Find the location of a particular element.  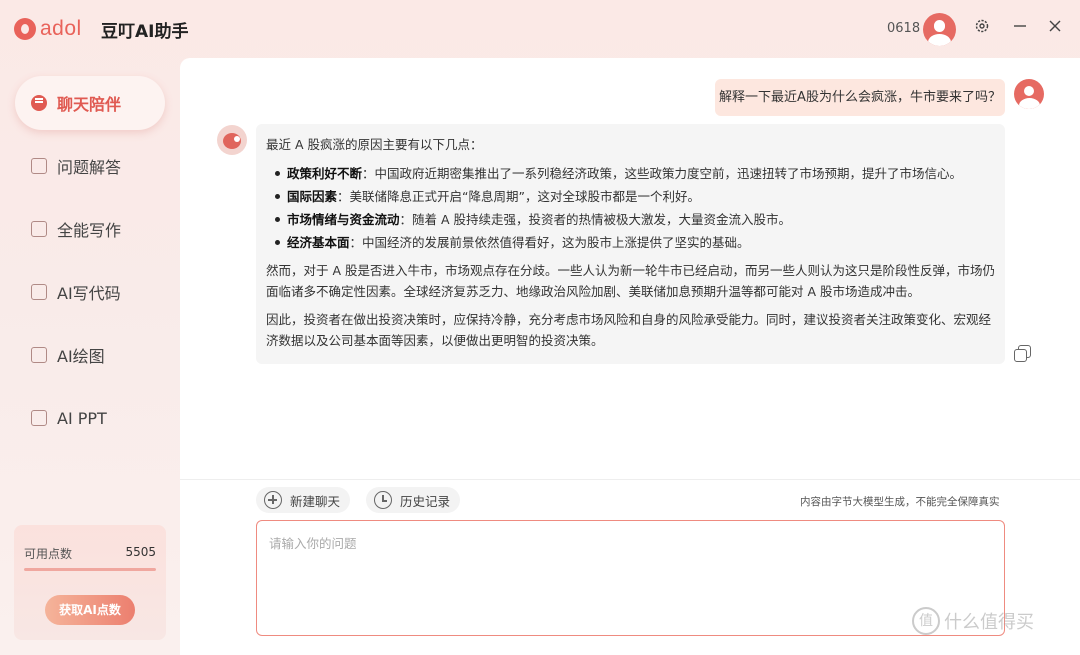

sidebar-item-qa: 问题解答 is located at coordinates (90, 166).